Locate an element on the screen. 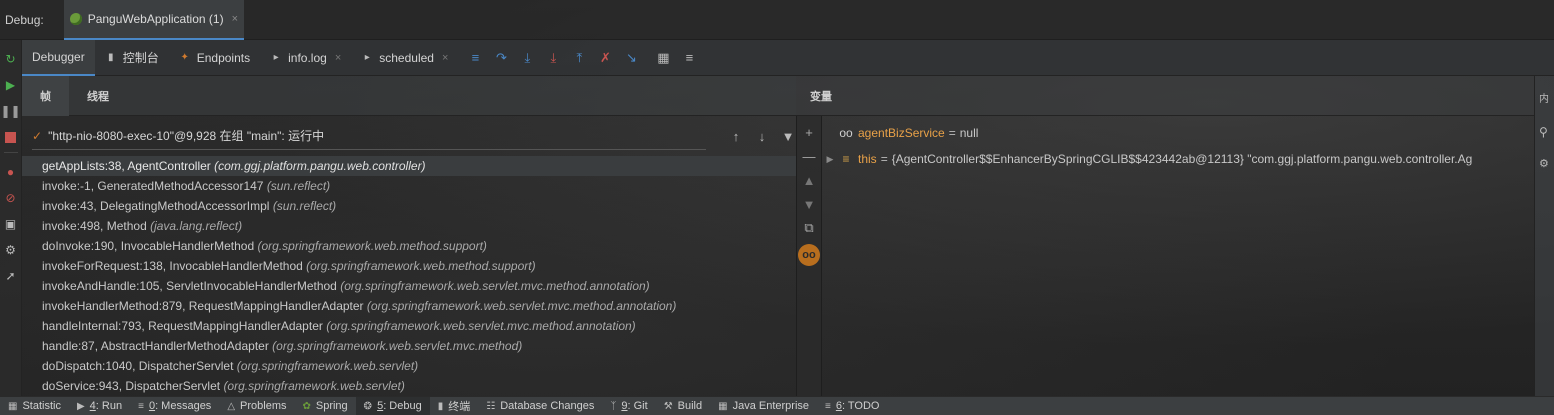 Image resolution: width=1554 pixels, height=415 pixels. move-down-icon: ▼ is located at coordinates (809, 204).